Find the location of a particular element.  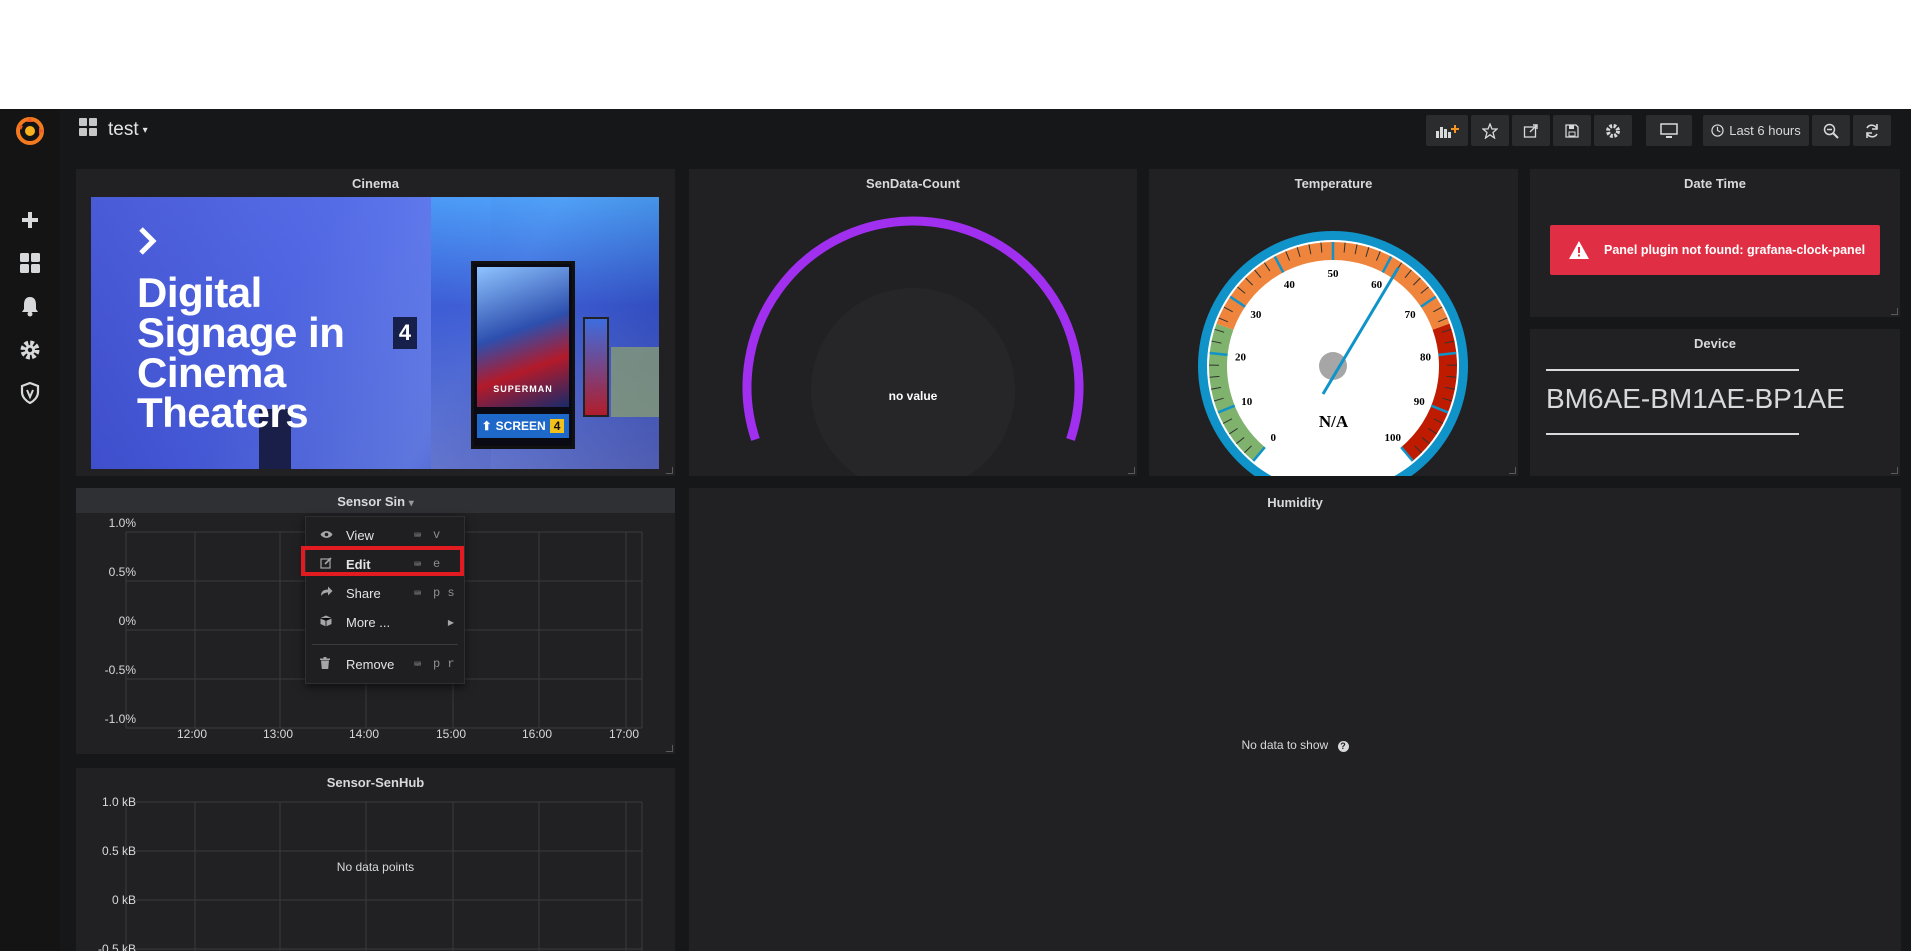

panel-context-menu: View ⌨ v Edit ⌨ e Share ⌨ p s More ... ▶ is located at coordinates (385, 600).